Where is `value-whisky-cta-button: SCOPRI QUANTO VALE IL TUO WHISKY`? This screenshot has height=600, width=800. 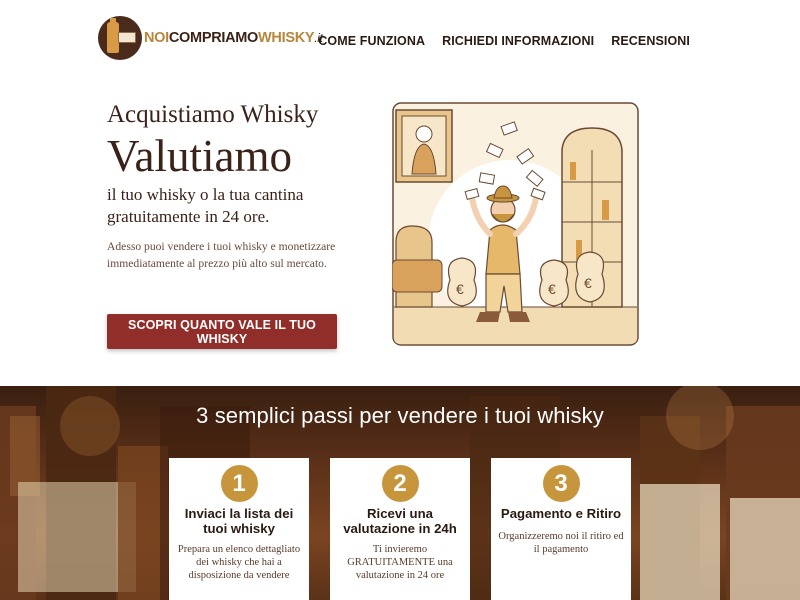 value-whisky-cta-button: SCOPRI QUANTO VALE IL TUO WHISKY is located at coordinates (222, 331).